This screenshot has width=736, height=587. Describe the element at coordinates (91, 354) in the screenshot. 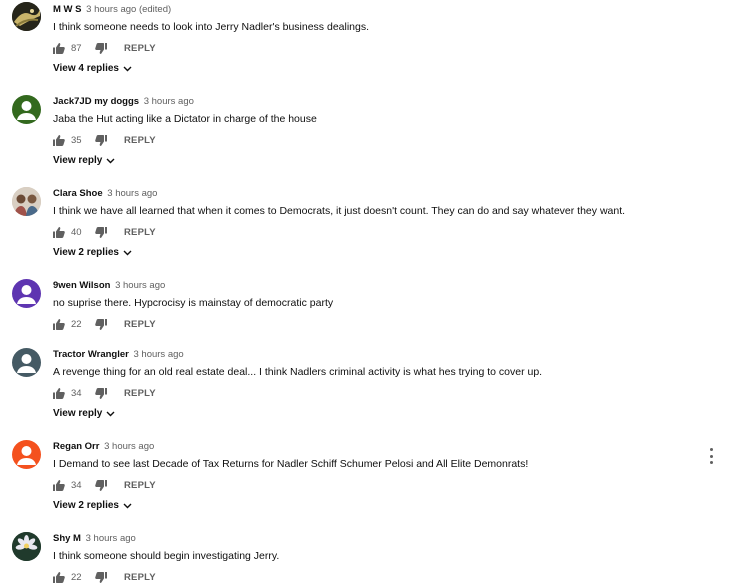

I see `author-name: Tractor Wrangler` at that location.